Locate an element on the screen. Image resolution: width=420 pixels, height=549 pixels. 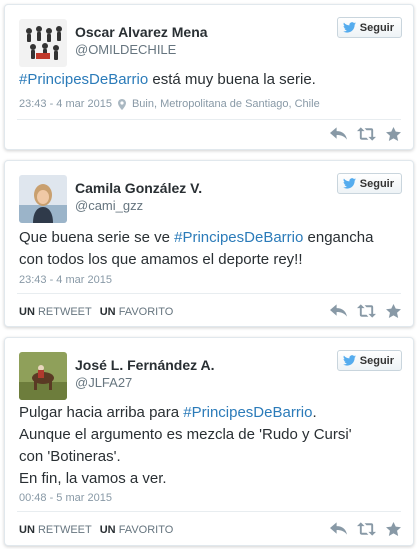
location: Buin, Metropolitana de Santiago, Chile is located at coordinates (226, 104).